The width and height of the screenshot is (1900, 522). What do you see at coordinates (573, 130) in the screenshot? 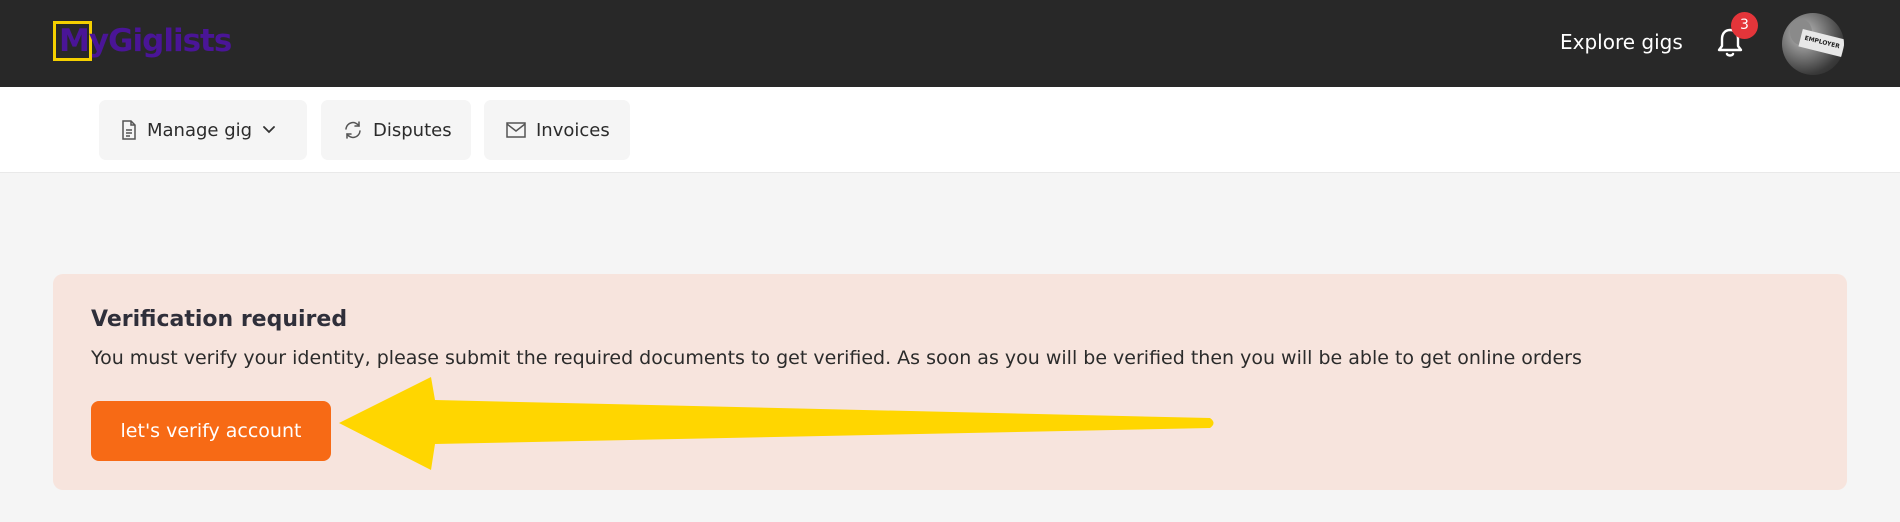
I see `invoices-label: Invoices` at bounding box center [573, 130].